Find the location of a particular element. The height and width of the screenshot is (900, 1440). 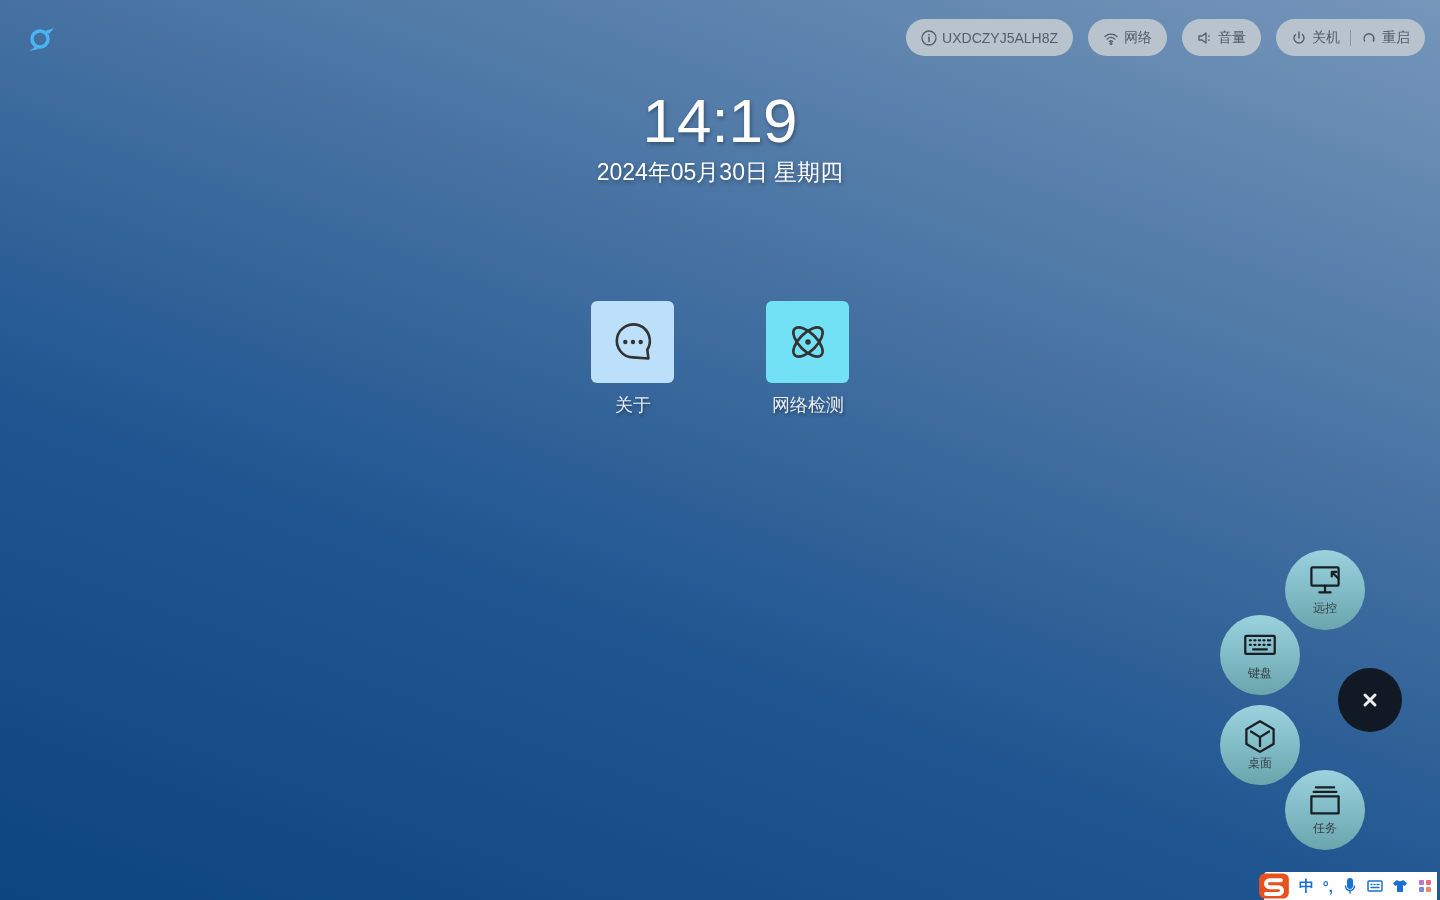

ime-mode-button: 中 is located at coordinates (1306, 886).